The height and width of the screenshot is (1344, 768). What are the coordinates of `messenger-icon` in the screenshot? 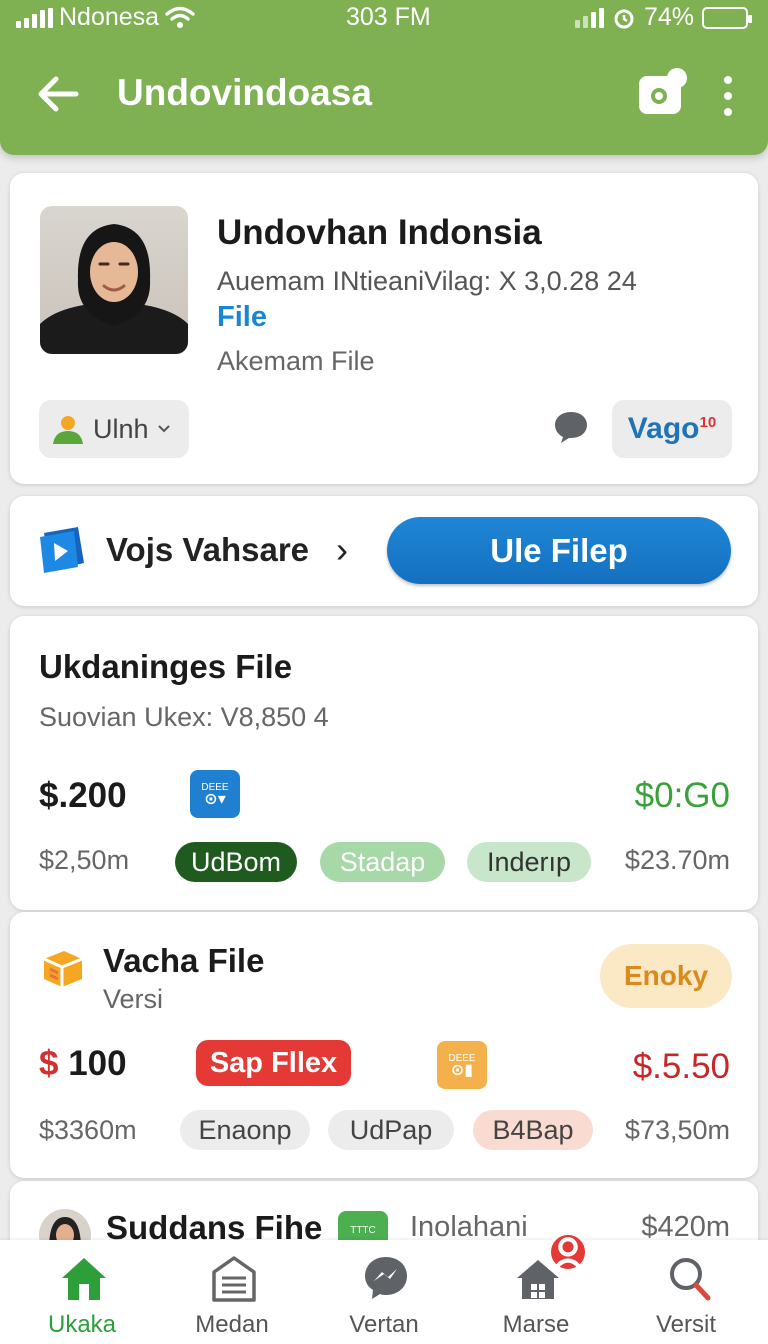 It's located at (386, 1278).